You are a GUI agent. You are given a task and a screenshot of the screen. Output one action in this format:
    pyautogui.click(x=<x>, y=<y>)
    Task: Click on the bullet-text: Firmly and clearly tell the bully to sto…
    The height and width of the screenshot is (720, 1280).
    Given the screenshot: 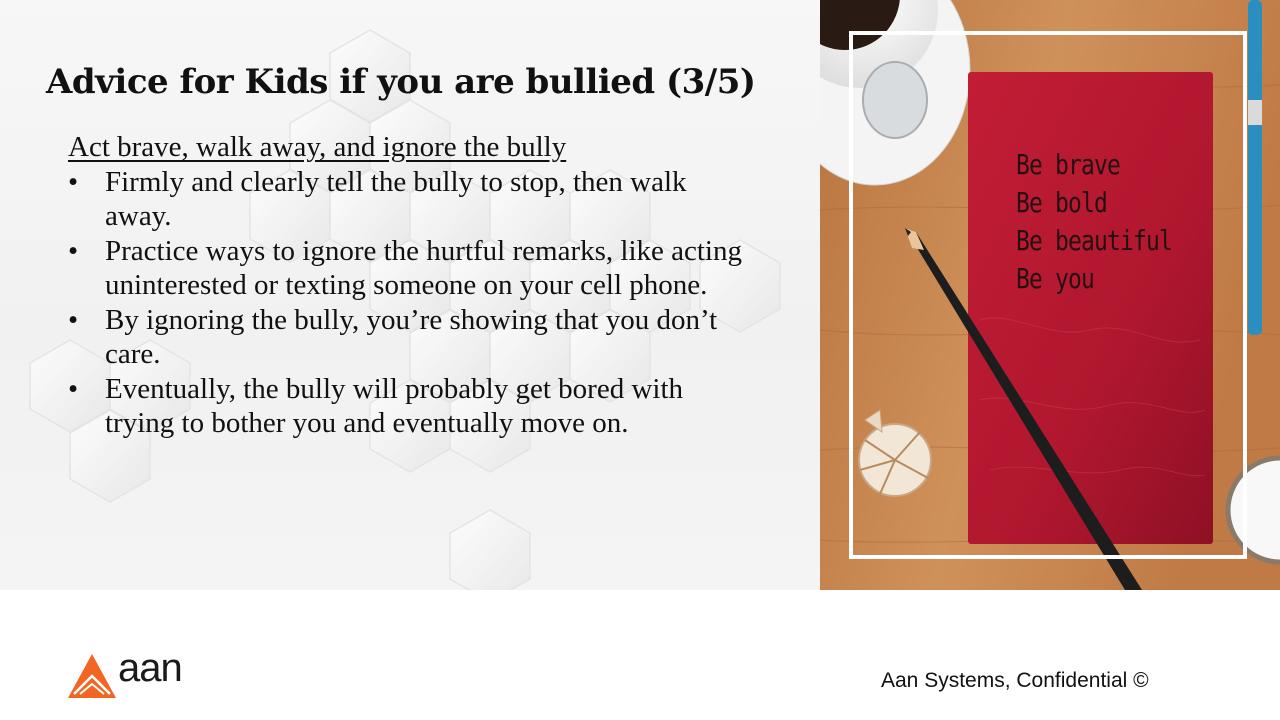 What is the action you would take?
    pyautogui.click(x=396, y=199)
    